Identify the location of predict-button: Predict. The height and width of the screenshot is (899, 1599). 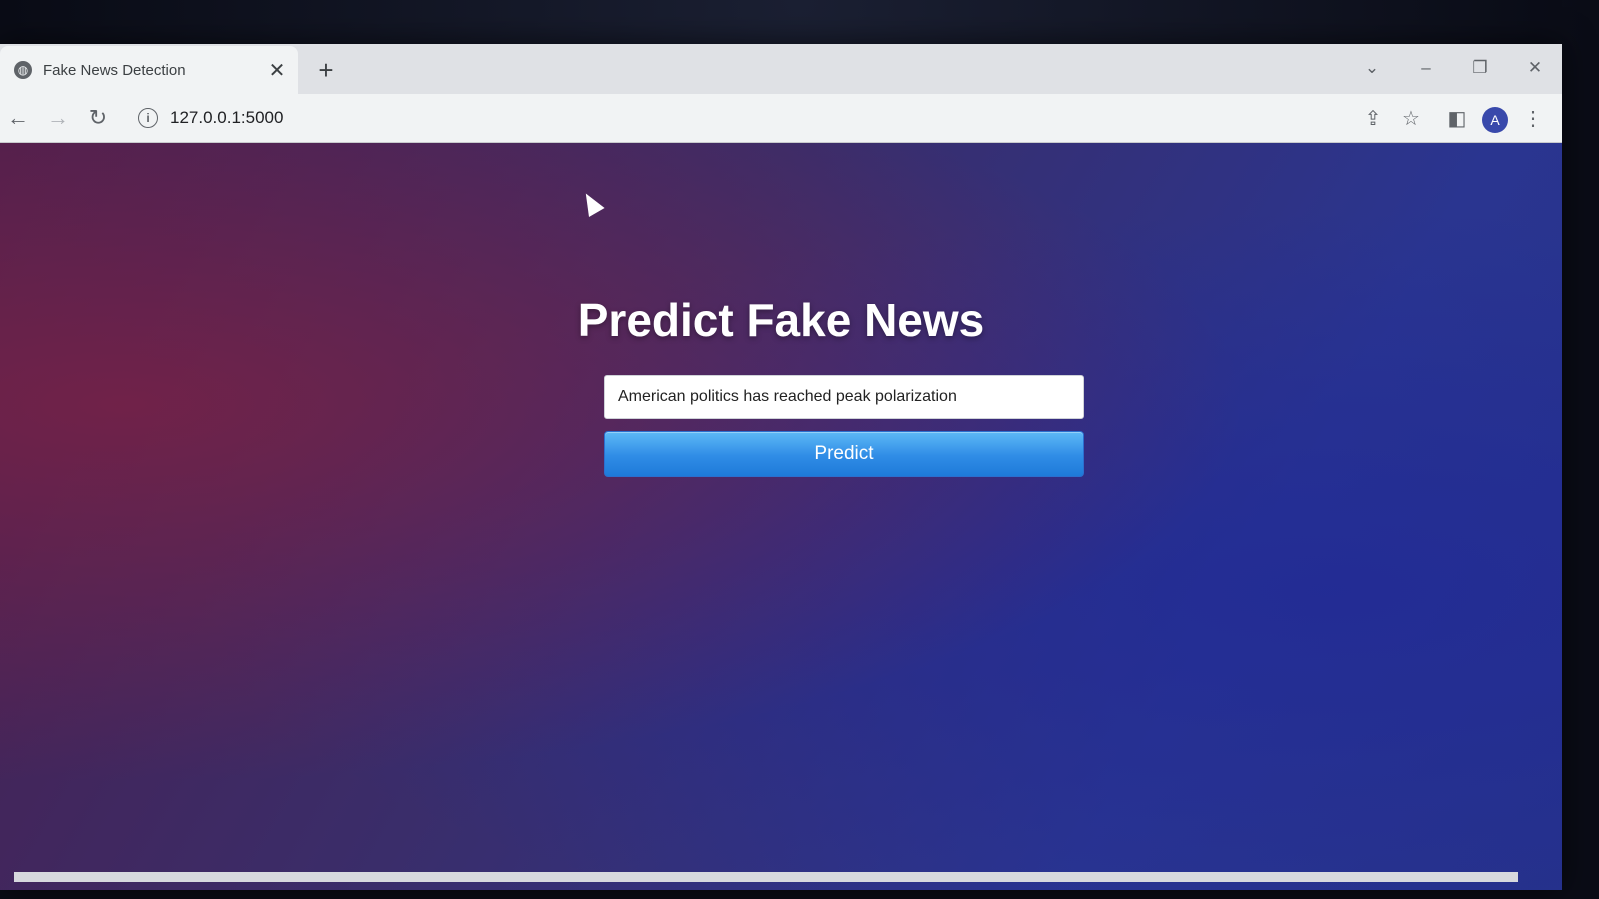
(844, 454).